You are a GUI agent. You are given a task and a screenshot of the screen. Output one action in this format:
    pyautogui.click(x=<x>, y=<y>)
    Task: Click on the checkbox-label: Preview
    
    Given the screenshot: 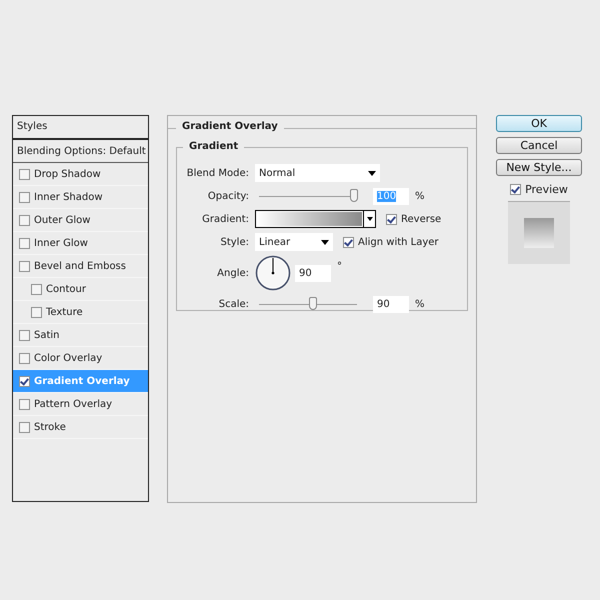 What is the action you would take?
    pyautogui.click(x=546, y=189)
    